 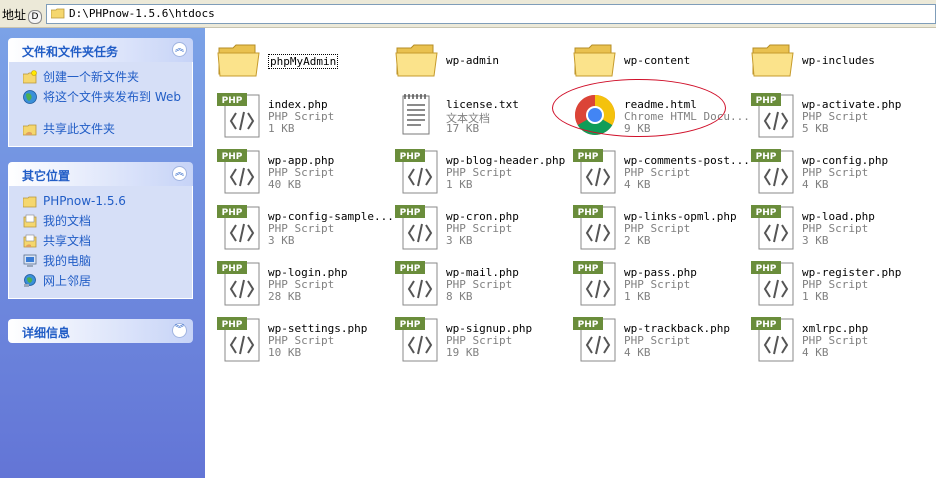 I want to click on file-tasks-header: 文件和文件夹任务 ︽, so click(x=100, y=50).